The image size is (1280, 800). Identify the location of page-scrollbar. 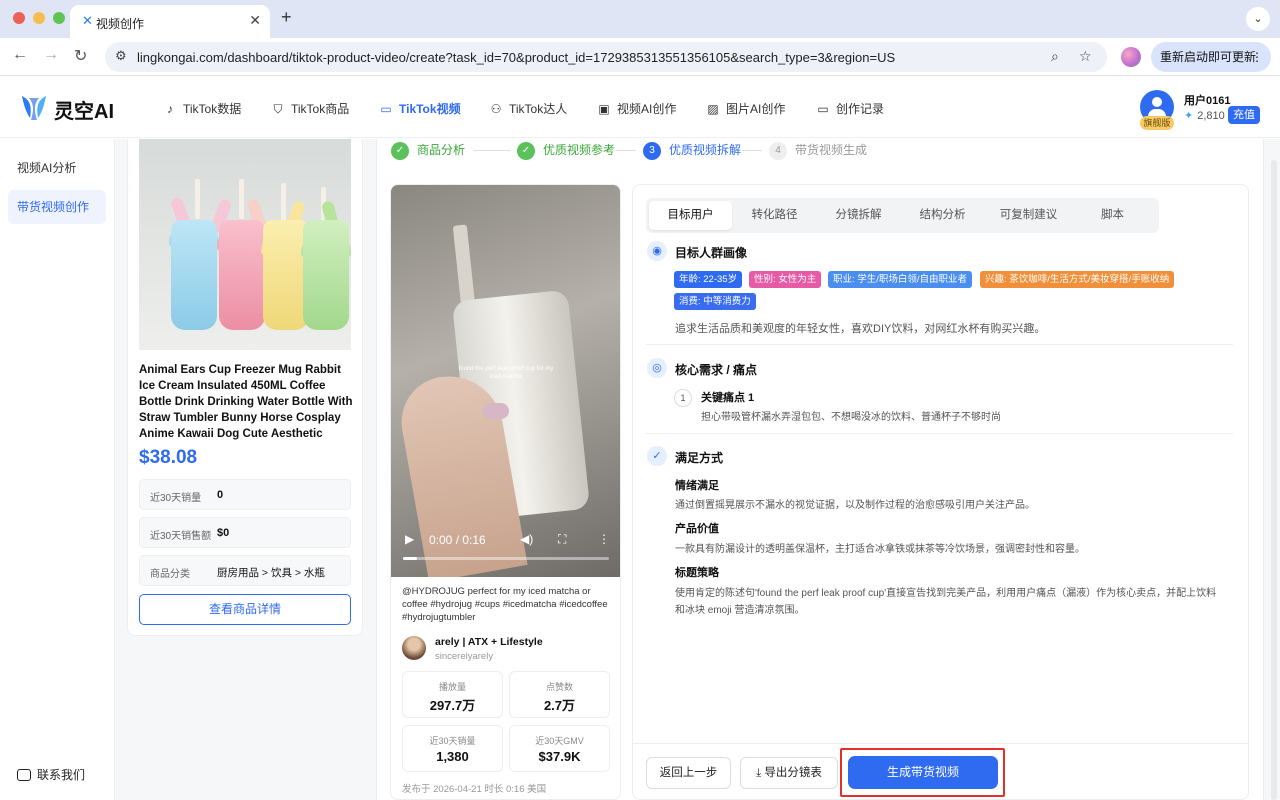
(1274, 480).